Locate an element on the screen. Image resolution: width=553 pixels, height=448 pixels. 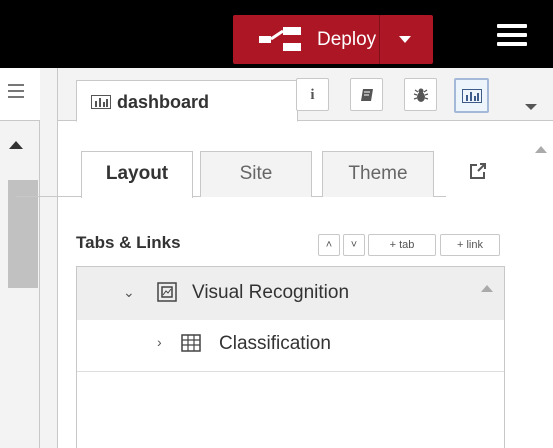
deploy-button: Deploy is located at coordinates (333, 39).